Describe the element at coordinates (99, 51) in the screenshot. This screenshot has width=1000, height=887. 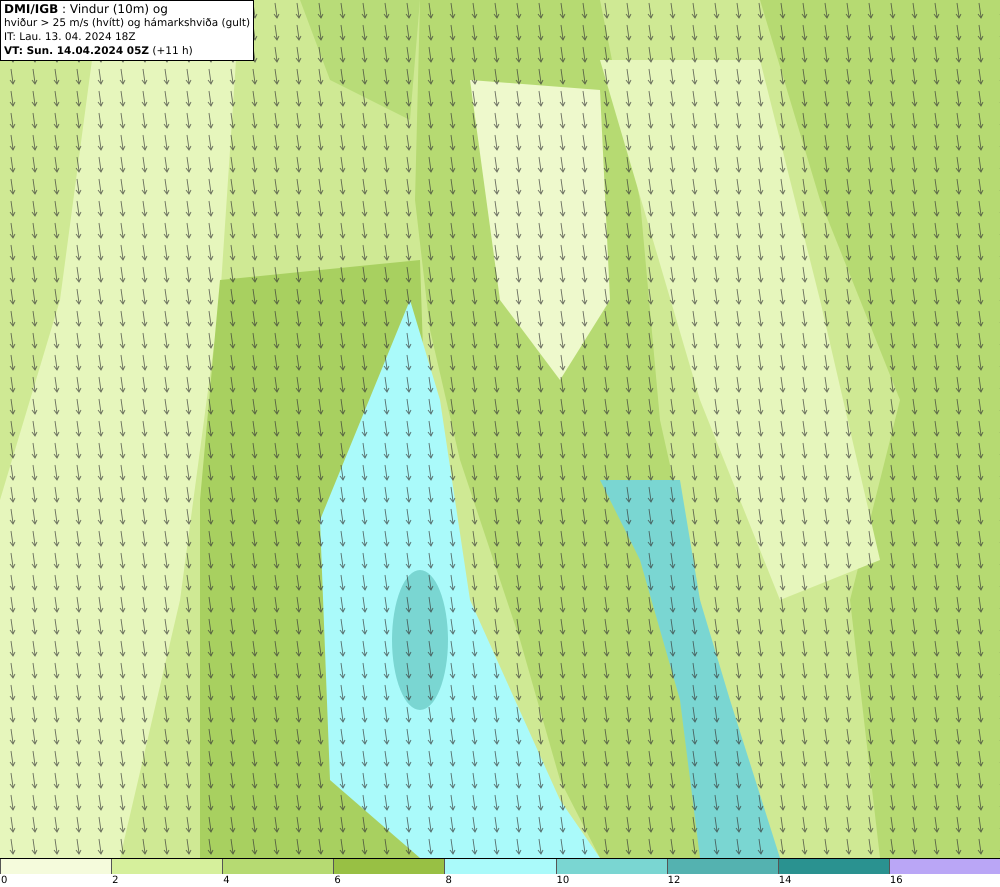
I see `info-text: VT: Sun. 14.04.2024 05Z (+11 h)` at that location.